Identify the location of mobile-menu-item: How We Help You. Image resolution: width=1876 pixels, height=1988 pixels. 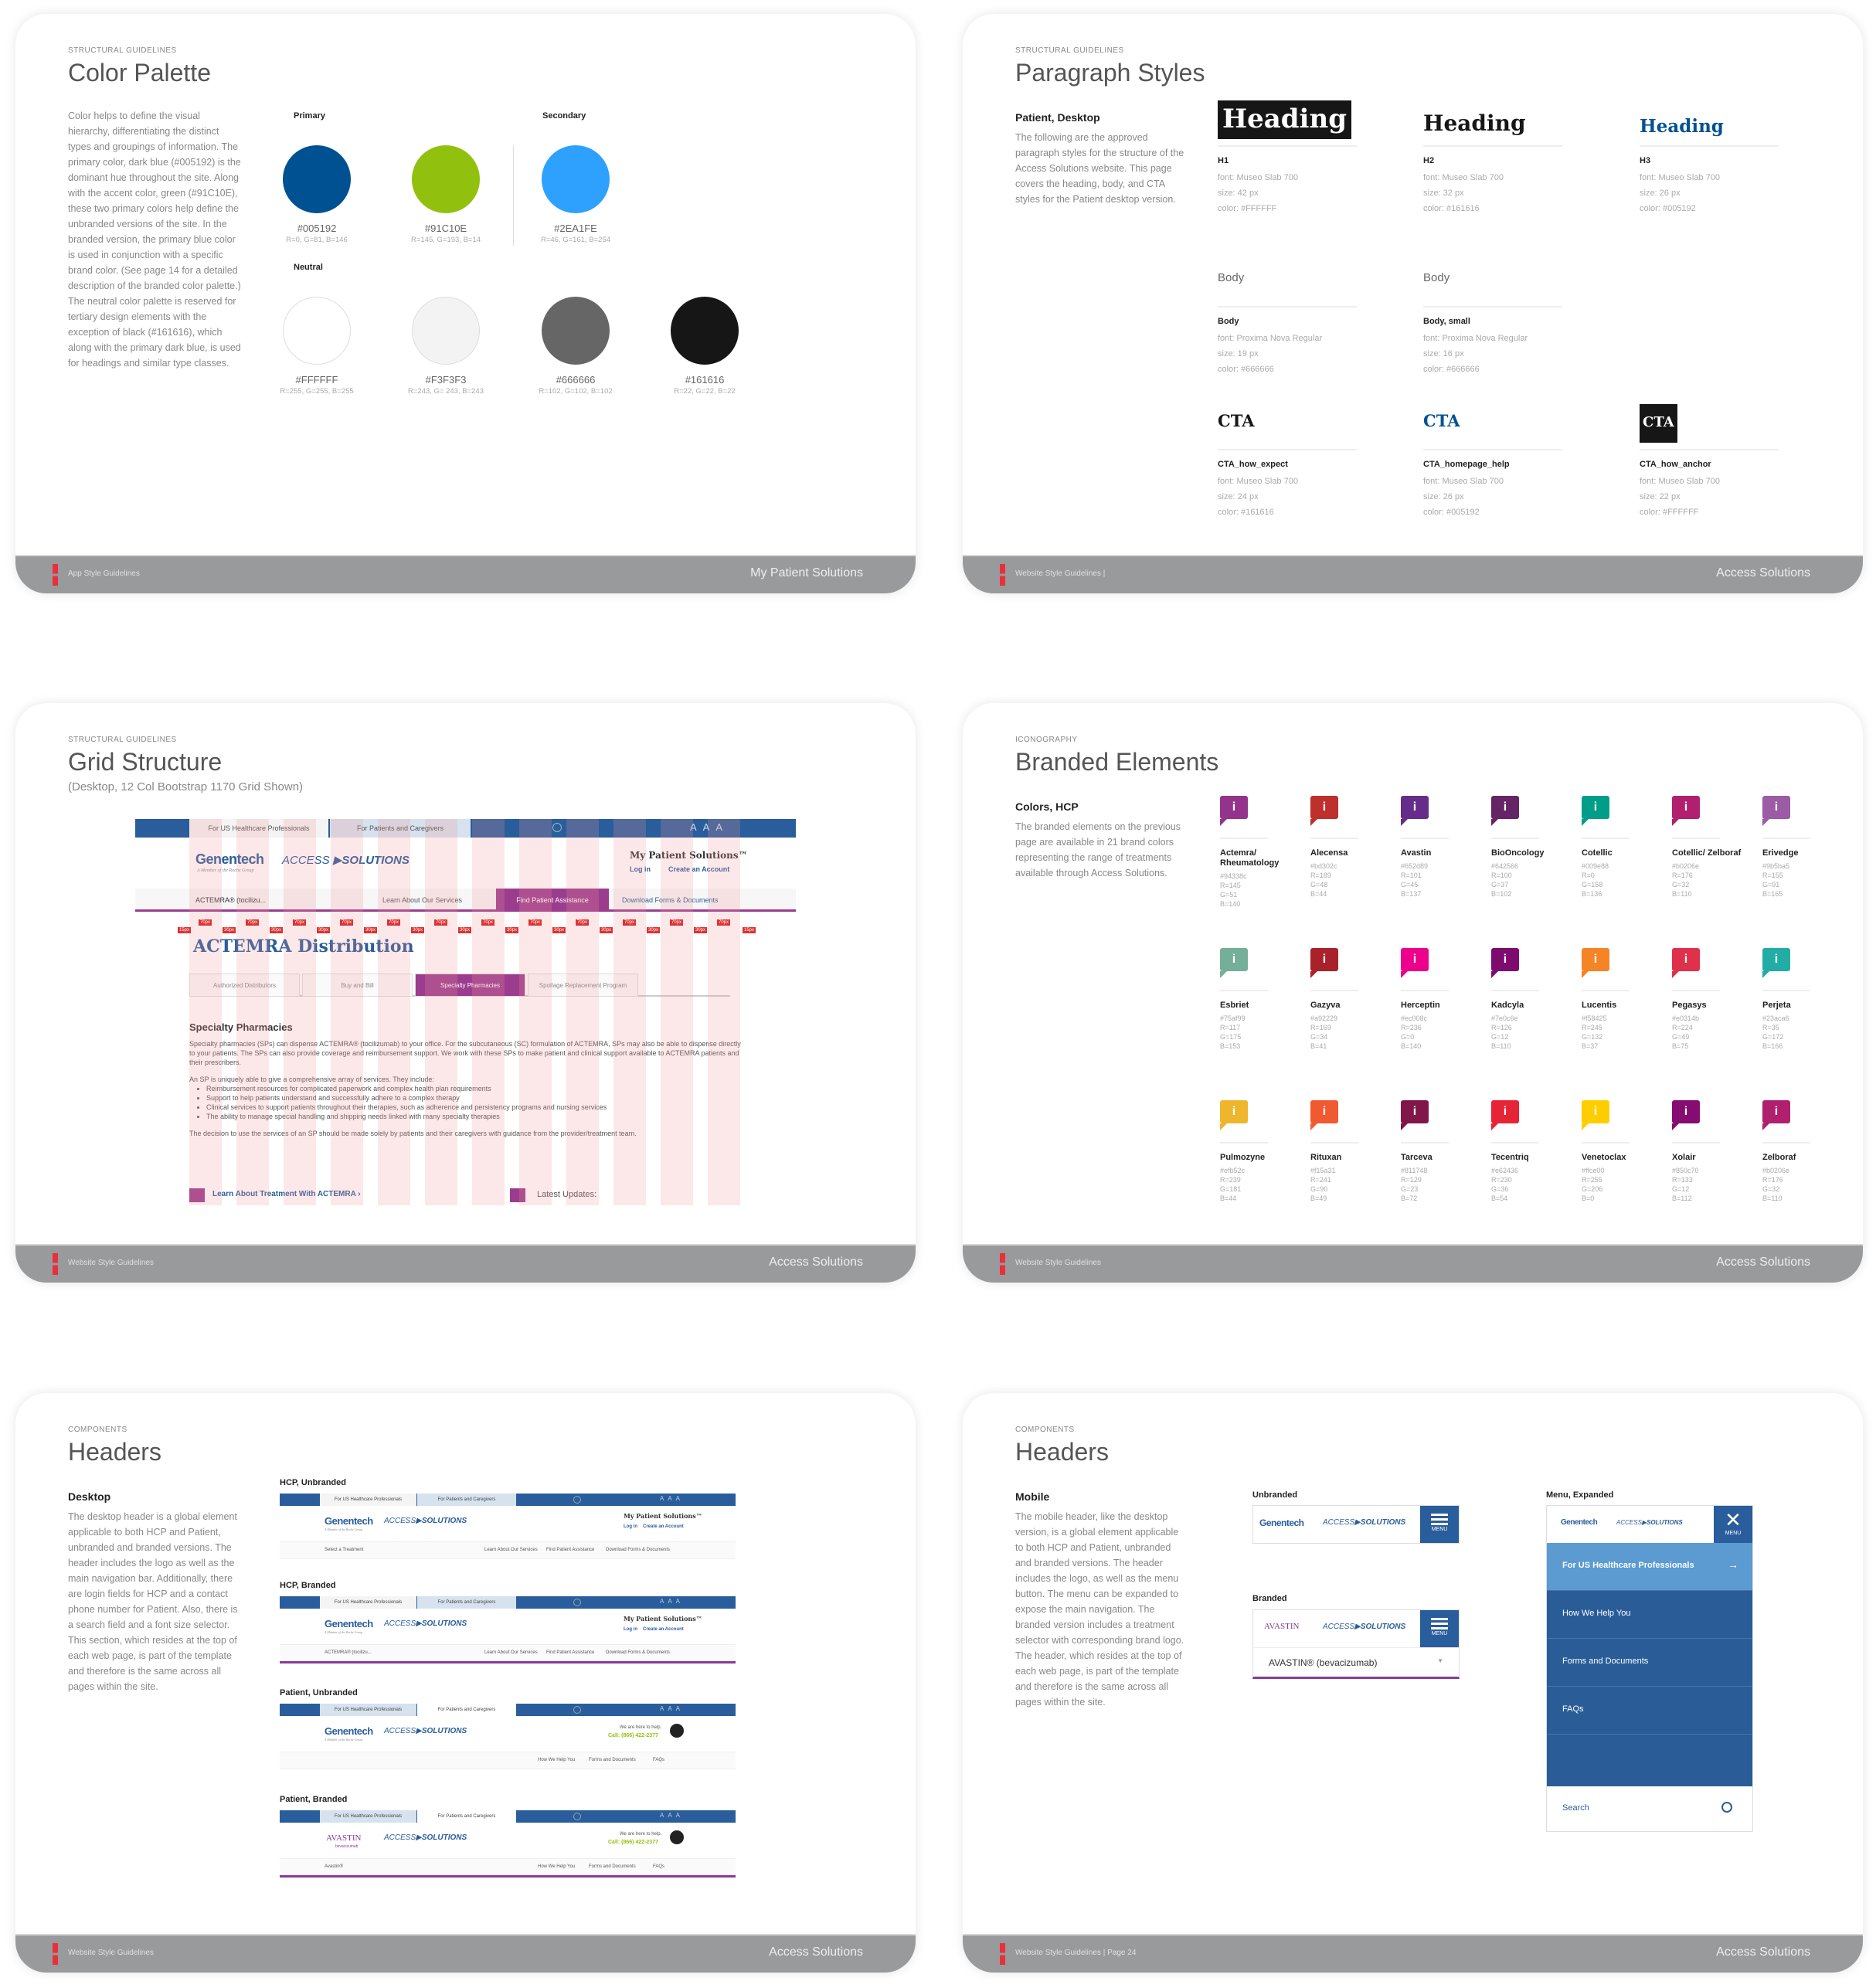
(1649, 1615).